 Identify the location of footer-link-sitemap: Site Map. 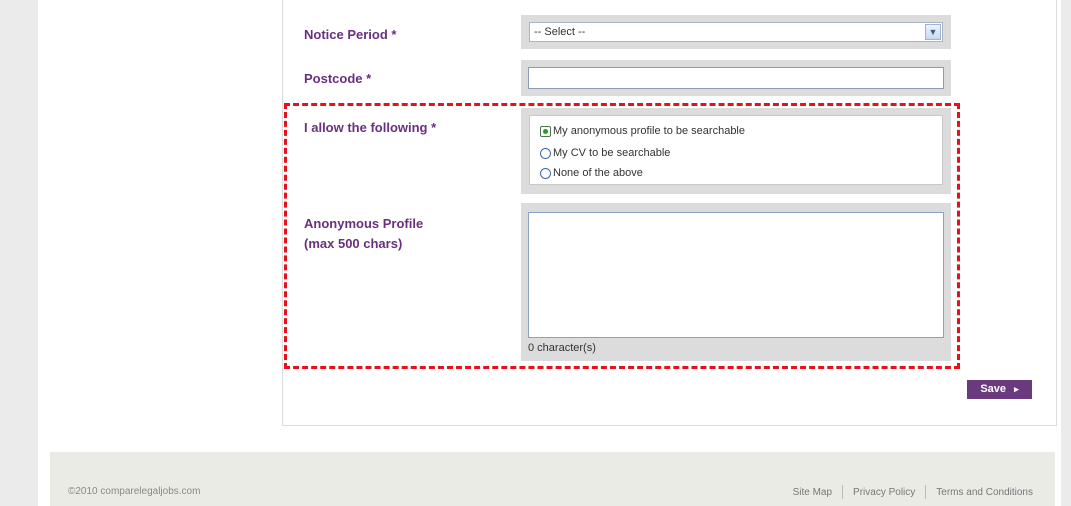
(812, 492).